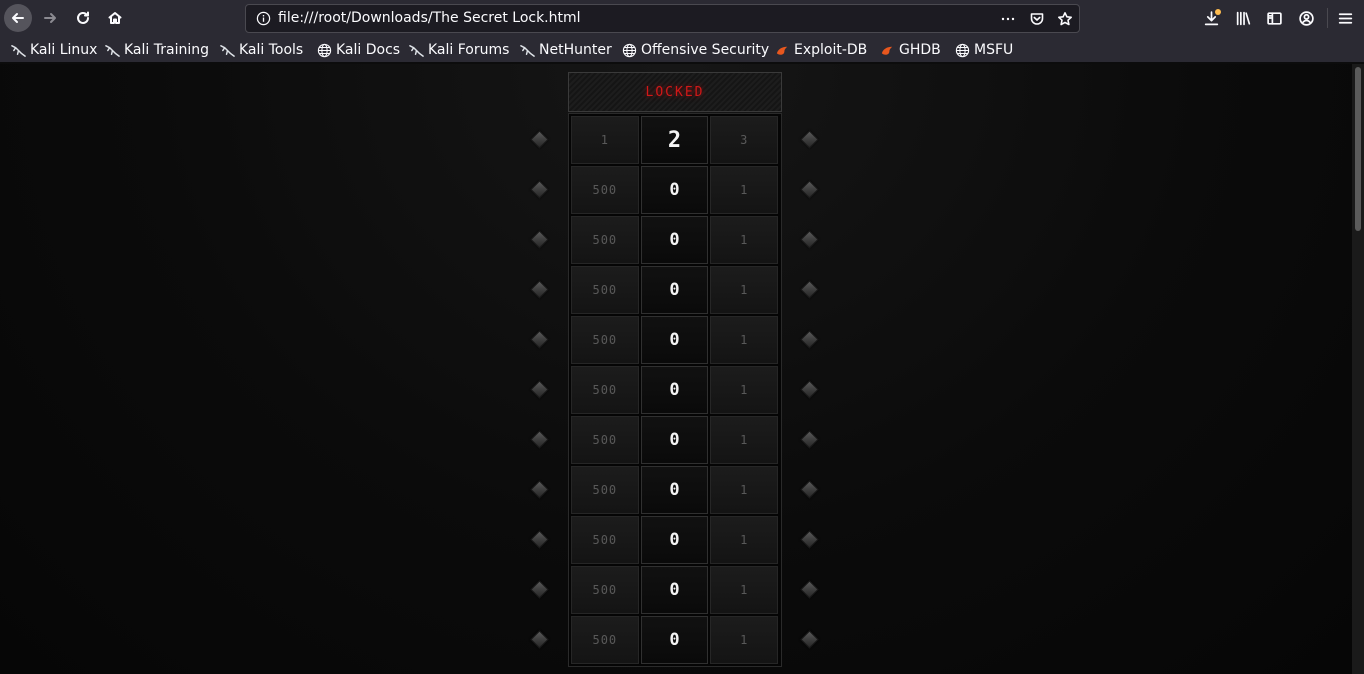  What do you see at coordinates (263, 18) in the screenshot?
I see `info-icon` at bounding box center [263, 18].